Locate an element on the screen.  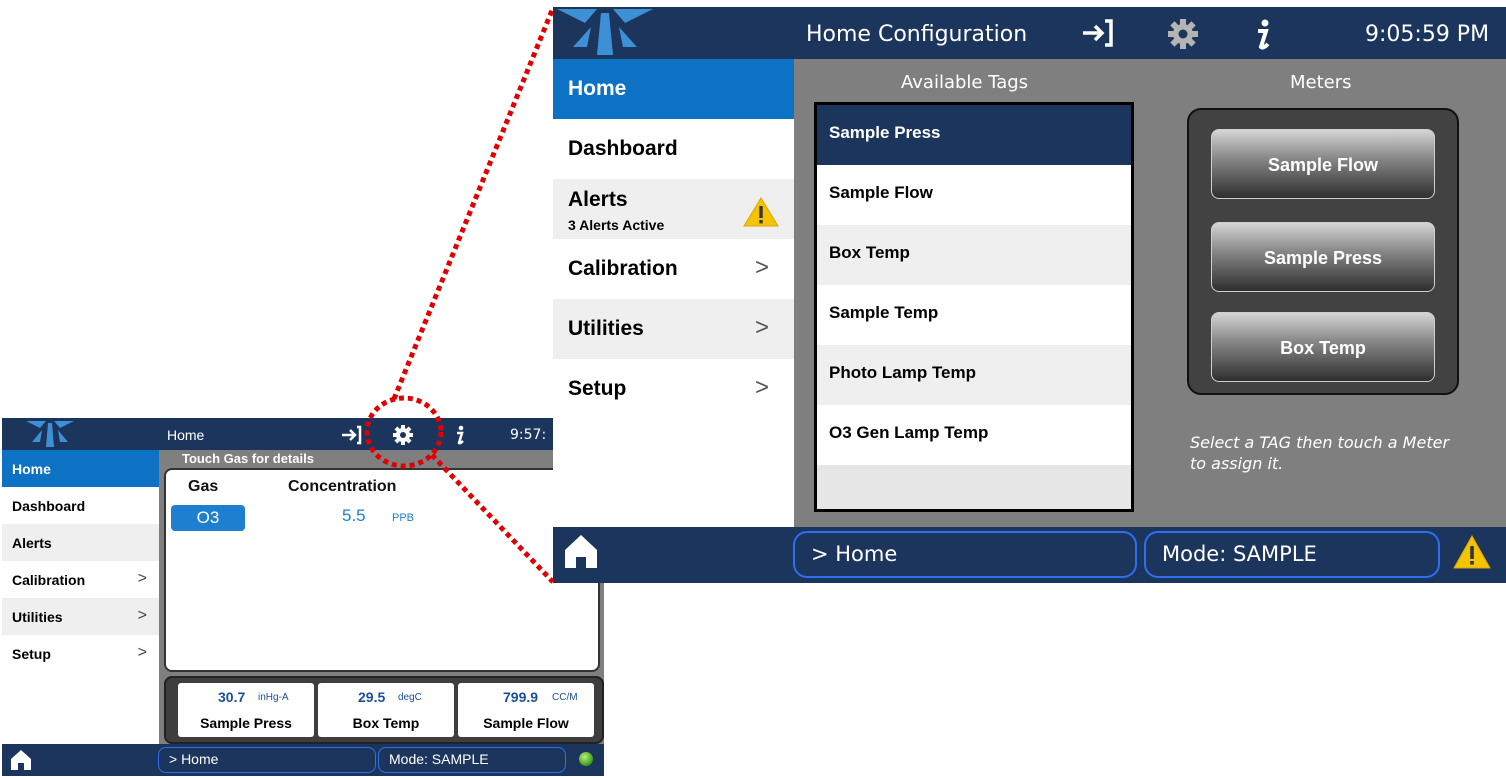
large-bottom-bar: > Home Mode: SAMPLE is located at coordinates (1029, 555).